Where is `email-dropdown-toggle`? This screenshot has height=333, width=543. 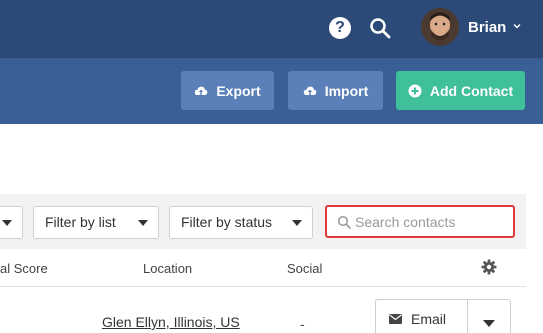 email-dropdown-toggle is located at coordinates (489, 316).